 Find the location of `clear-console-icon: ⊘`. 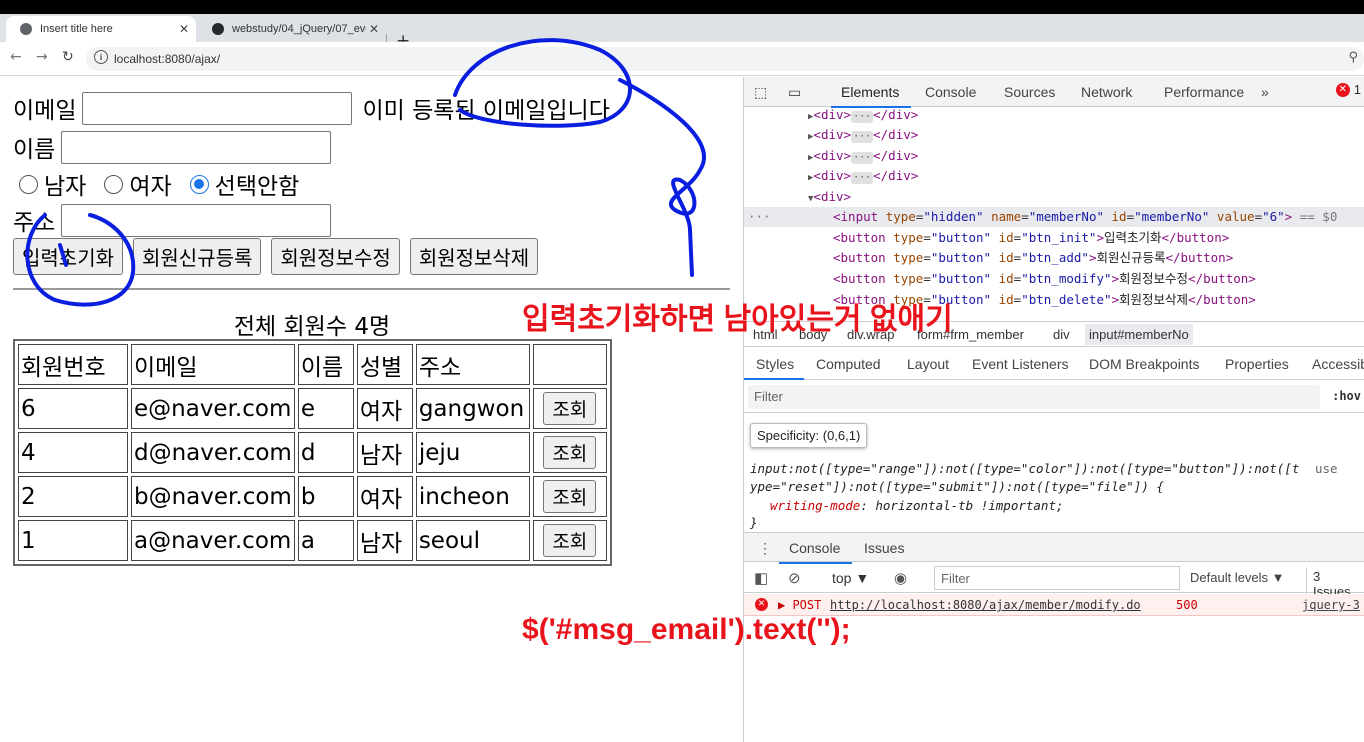

clear-console-icon: ⊘ is located at coordinates (794, 578).